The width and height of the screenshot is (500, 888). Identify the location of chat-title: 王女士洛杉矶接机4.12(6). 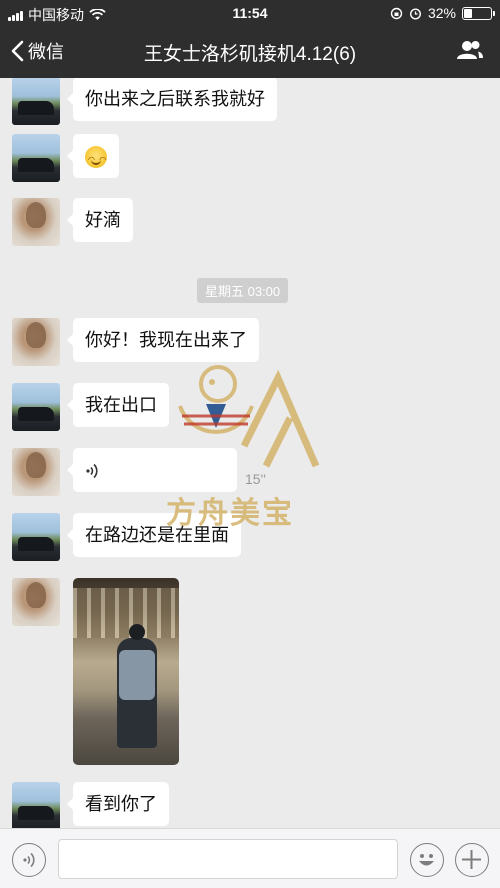
(250, 54).